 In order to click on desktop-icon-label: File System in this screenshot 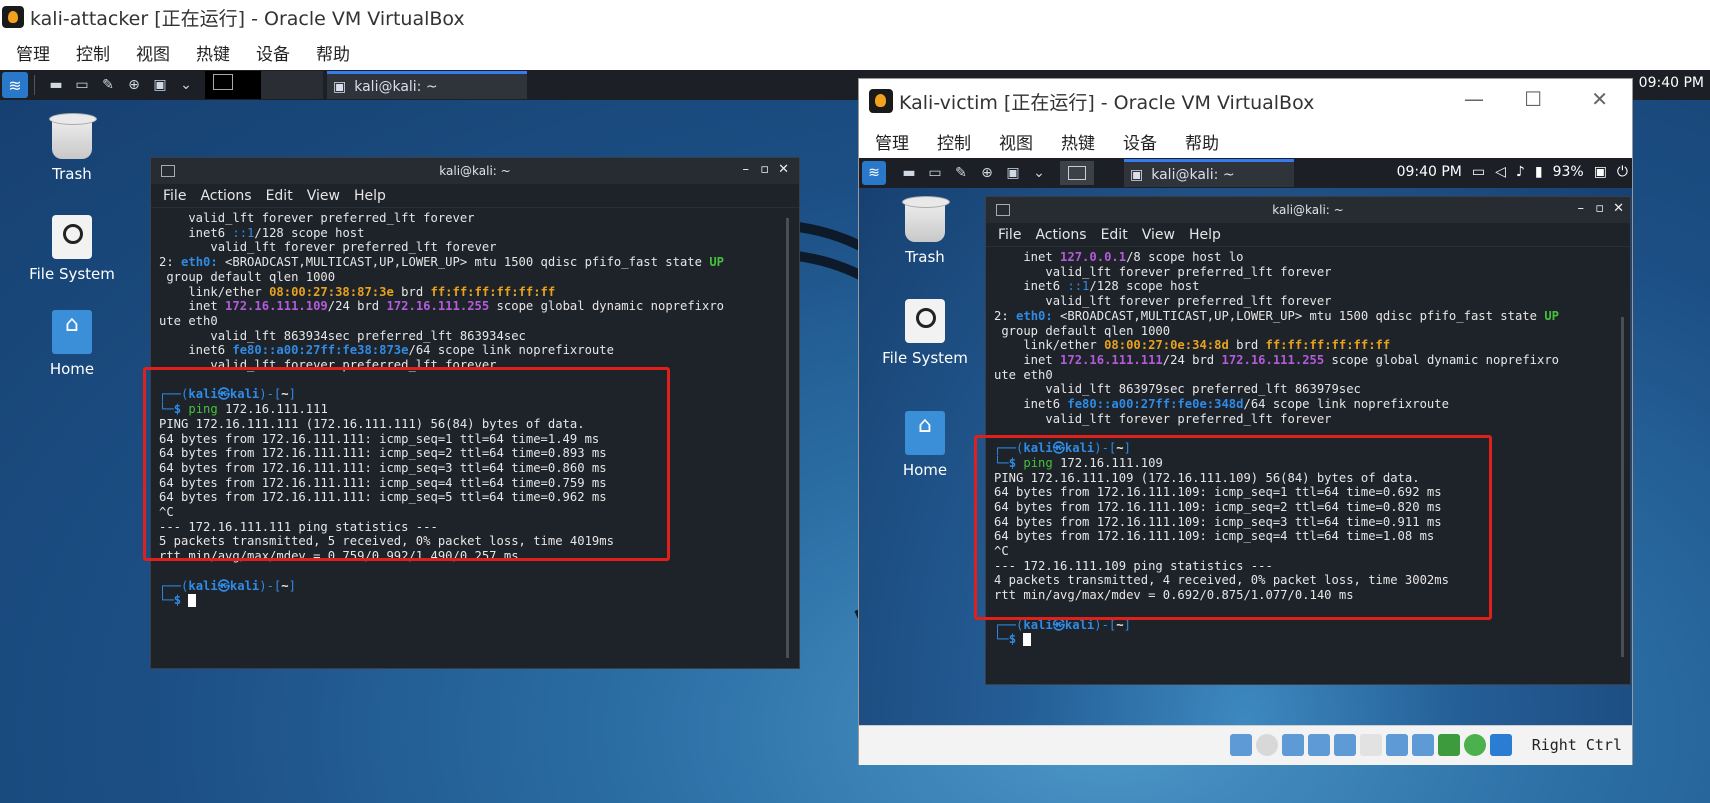, I will do `click(72, 274)`.